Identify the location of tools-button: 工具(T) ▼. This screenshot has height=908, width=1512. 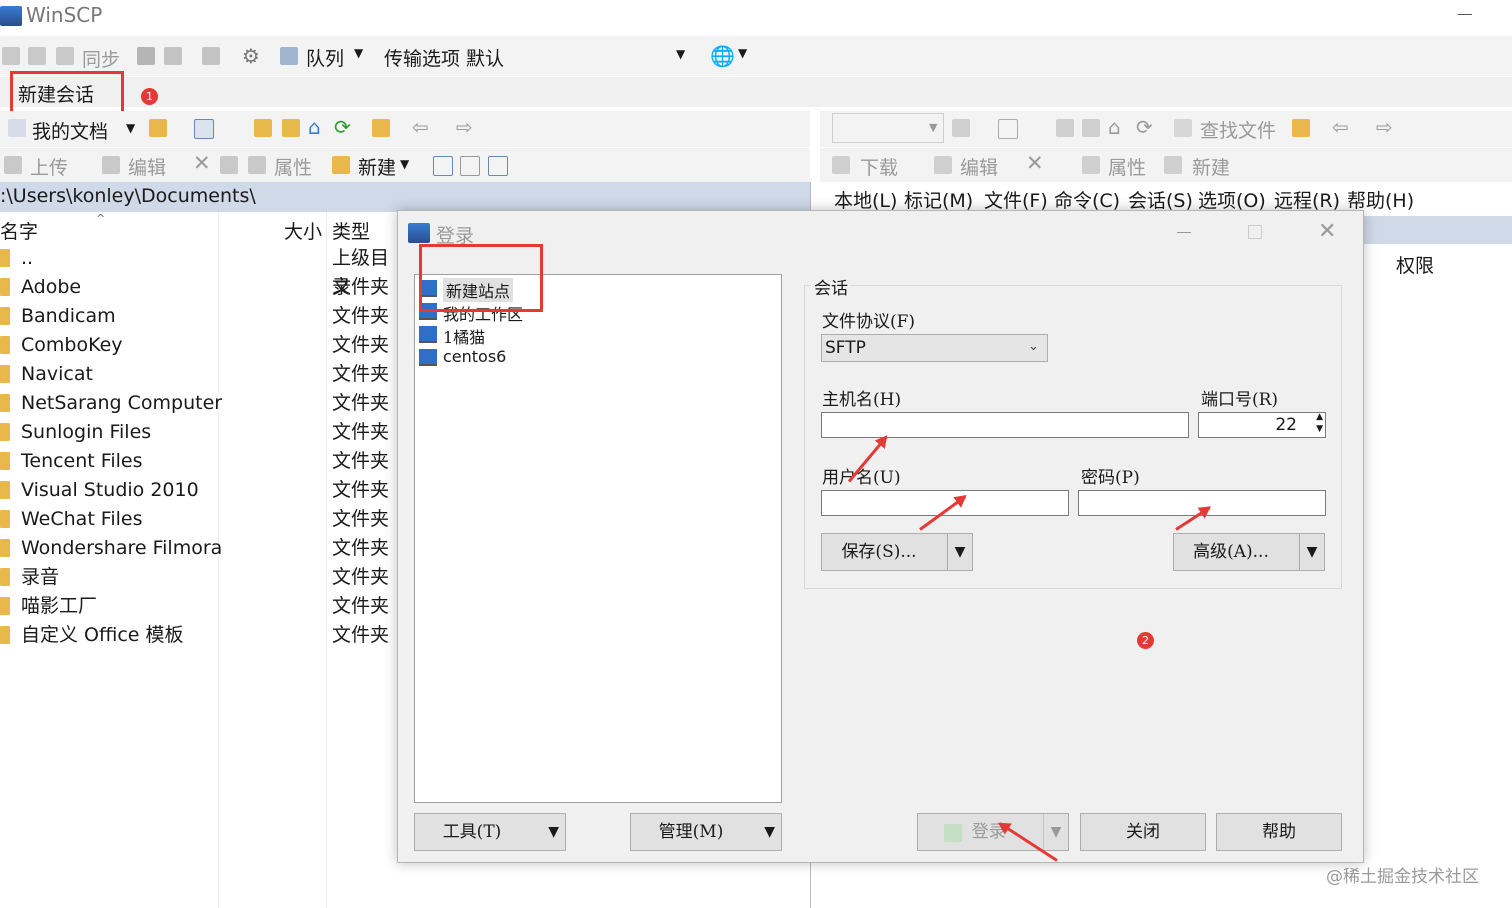
(490, 832).